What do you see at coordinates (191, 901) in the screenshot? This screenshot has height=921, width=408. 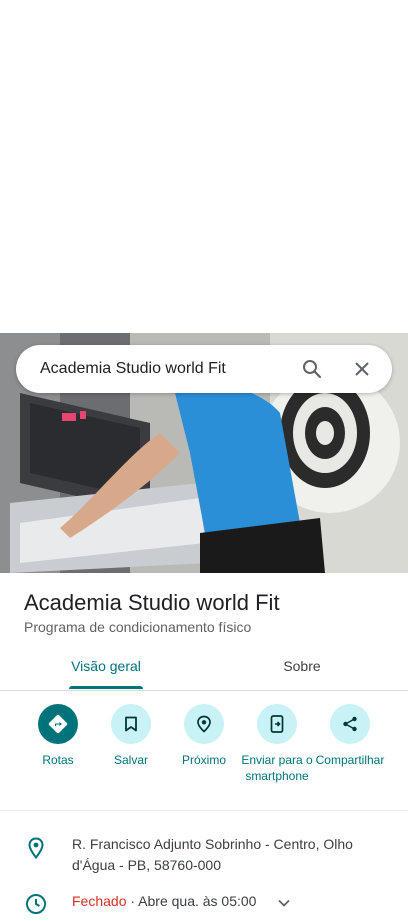 I see `hours-detail: · Abre qua. às 05:00` at bounding box center [191, 901].